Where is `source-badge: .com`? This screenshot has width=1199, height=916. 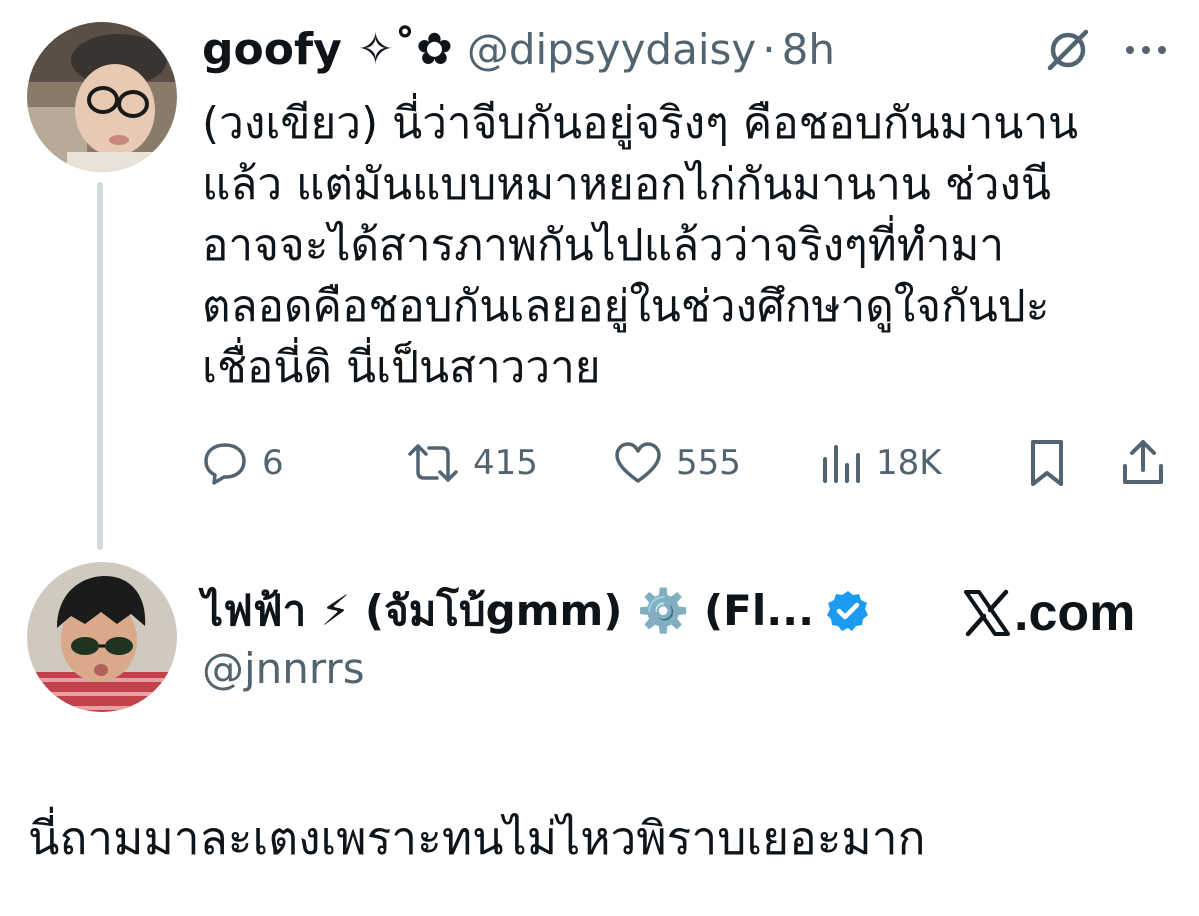 source-badge: .com is located at coordinates (1048, 613).